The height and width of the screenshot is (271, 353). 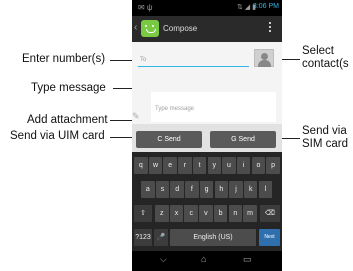 I want to click on back-chevron-icon: ‹, so click(x=135, y=27).